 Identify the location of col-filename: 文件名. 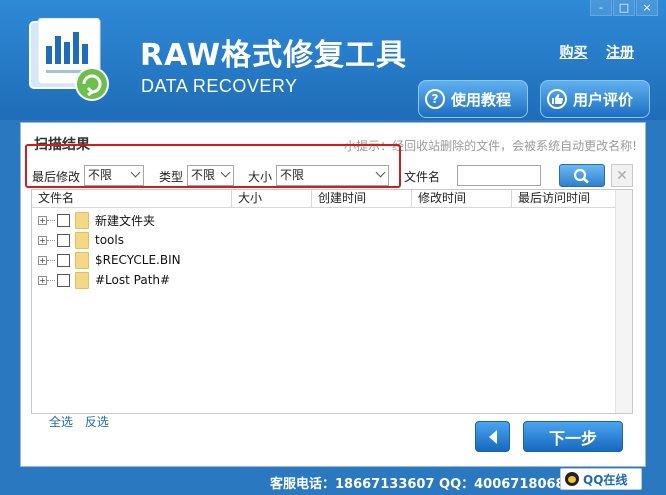
(132, 198).